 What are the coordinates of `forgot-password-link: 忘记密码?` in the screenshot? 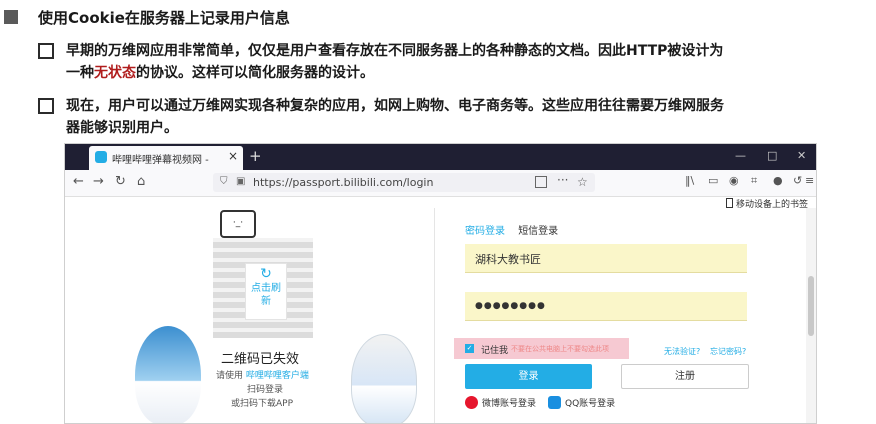 It's located at (728, 351).